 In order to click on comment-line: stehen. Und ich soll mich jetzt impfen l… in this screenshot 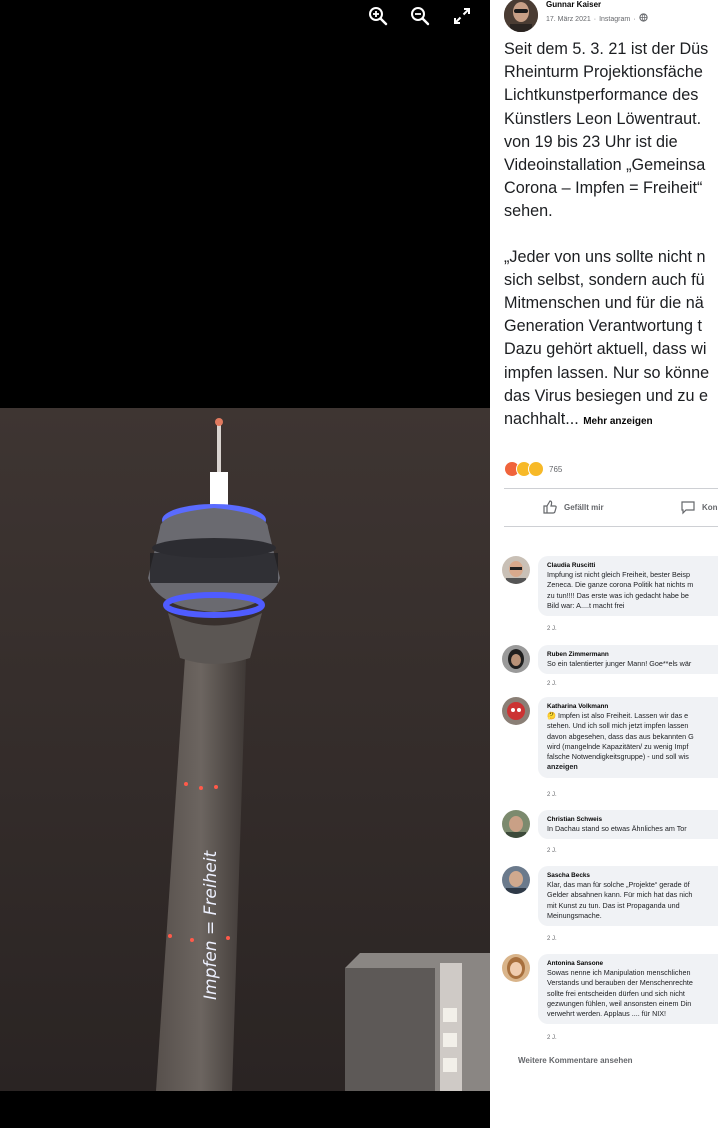, I will do `click(618, 726)`.